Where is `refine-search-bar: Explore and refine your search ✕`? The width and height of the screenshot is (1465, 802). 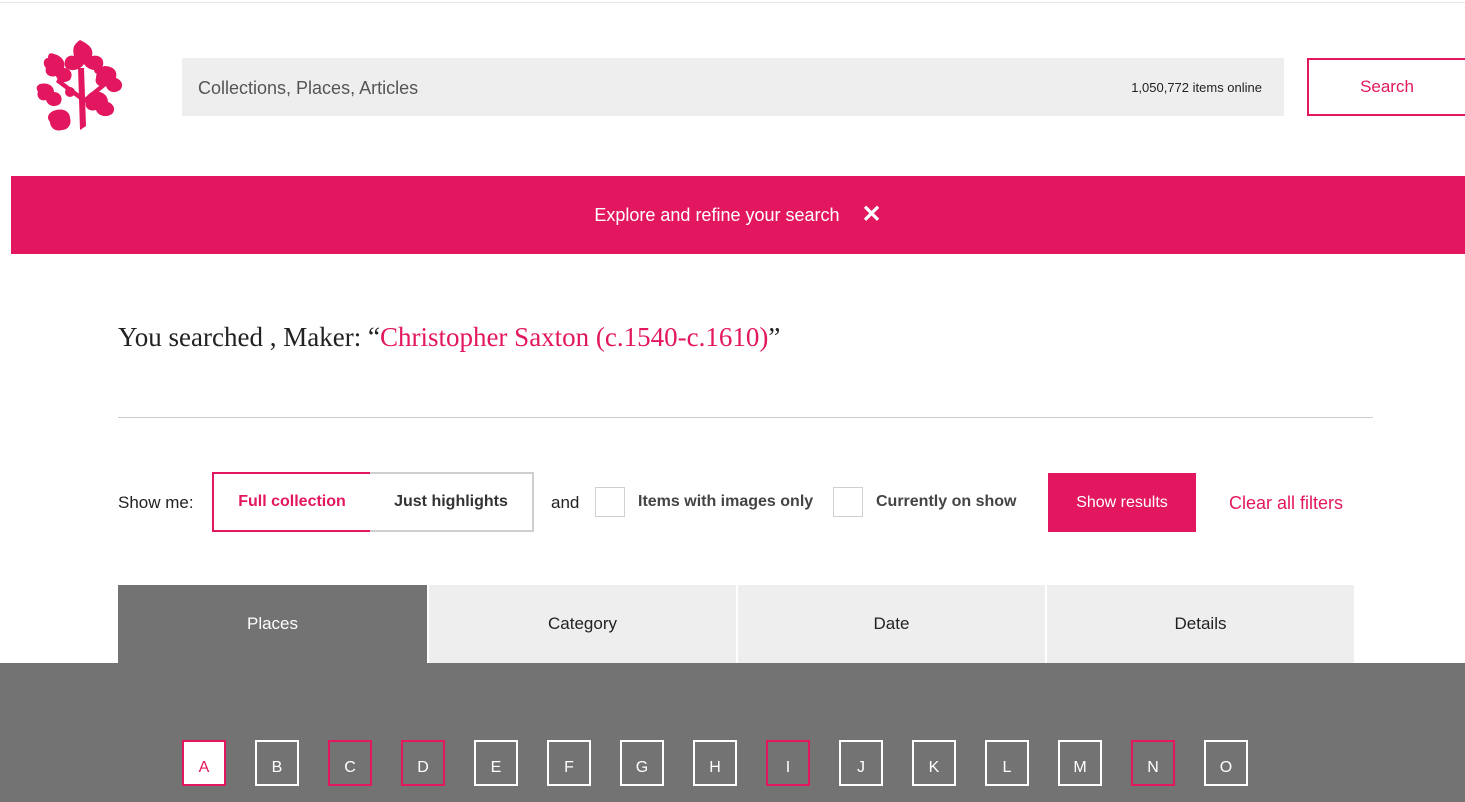
refine-search-bar: Explore and refine your search ✕ is located at coordinates (738, 215).